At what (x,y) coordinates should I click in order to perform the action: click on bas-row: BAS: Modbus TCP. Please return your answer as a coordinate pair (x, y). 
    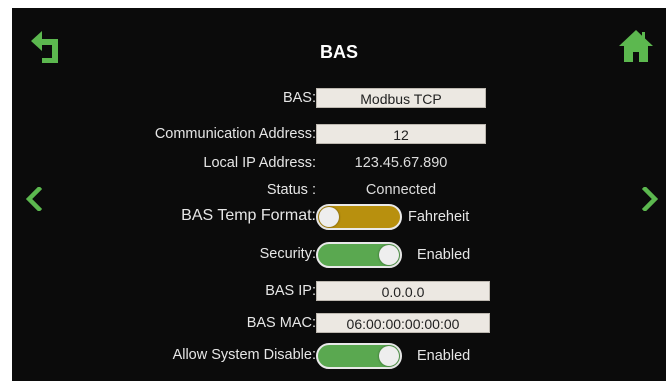
    Looking at the image, I should click on (339, 98).